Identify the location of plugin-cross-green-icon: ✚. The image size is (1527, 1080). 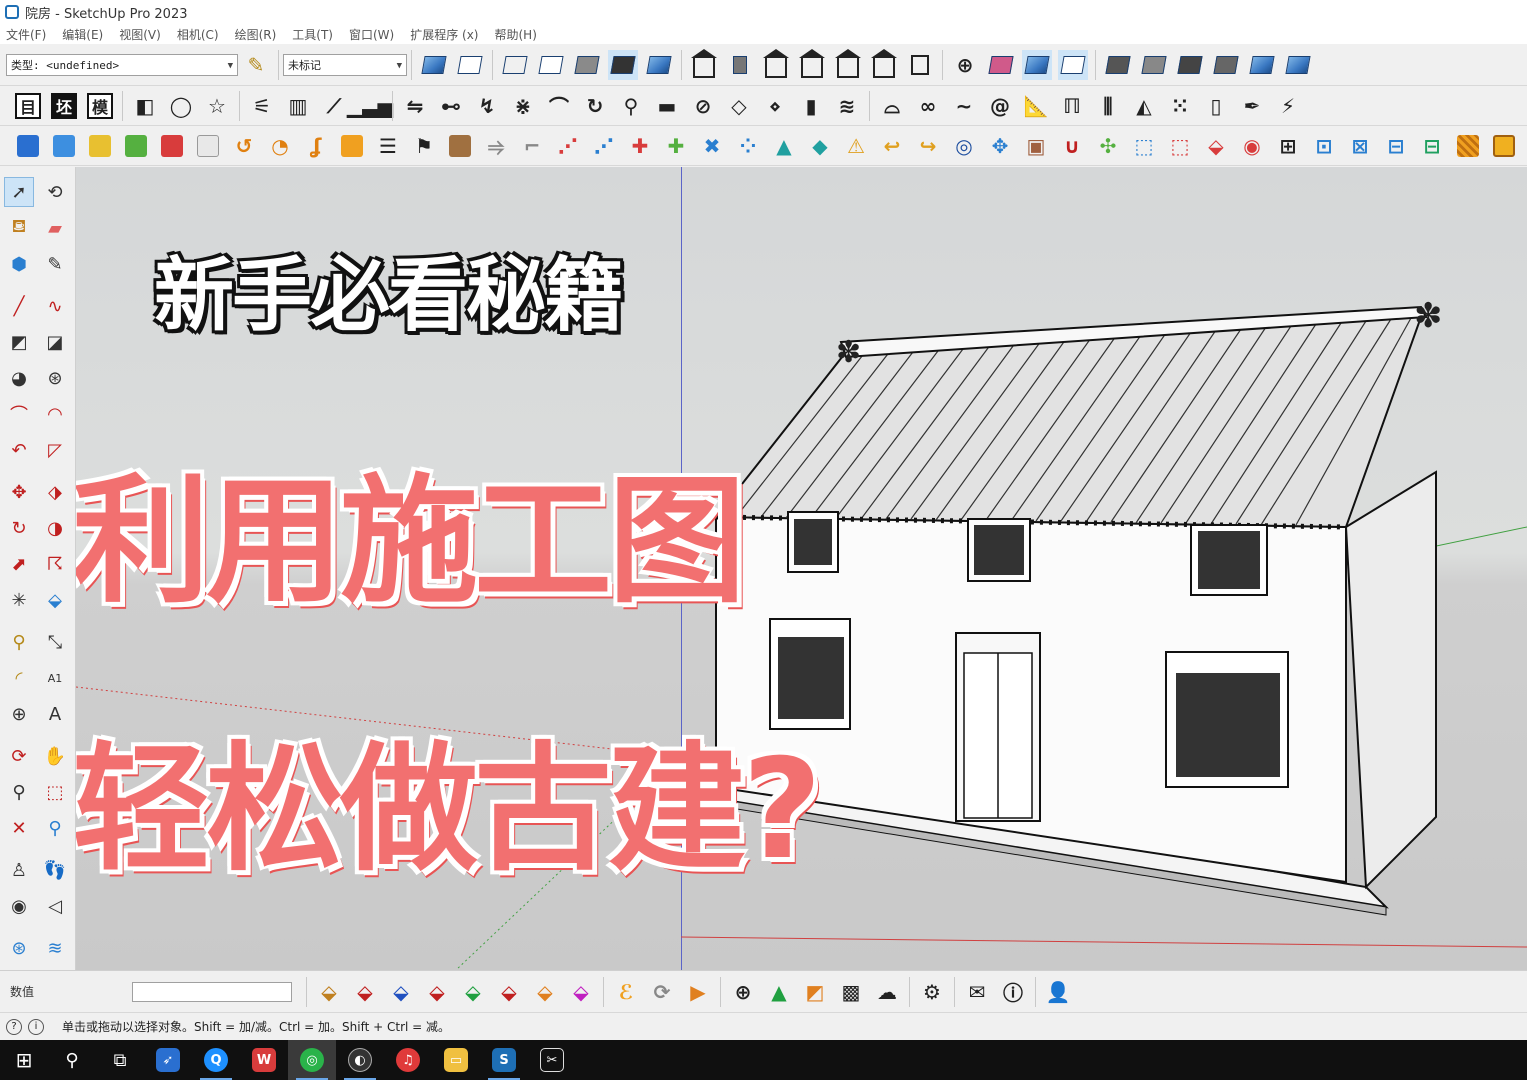
(676, 146).